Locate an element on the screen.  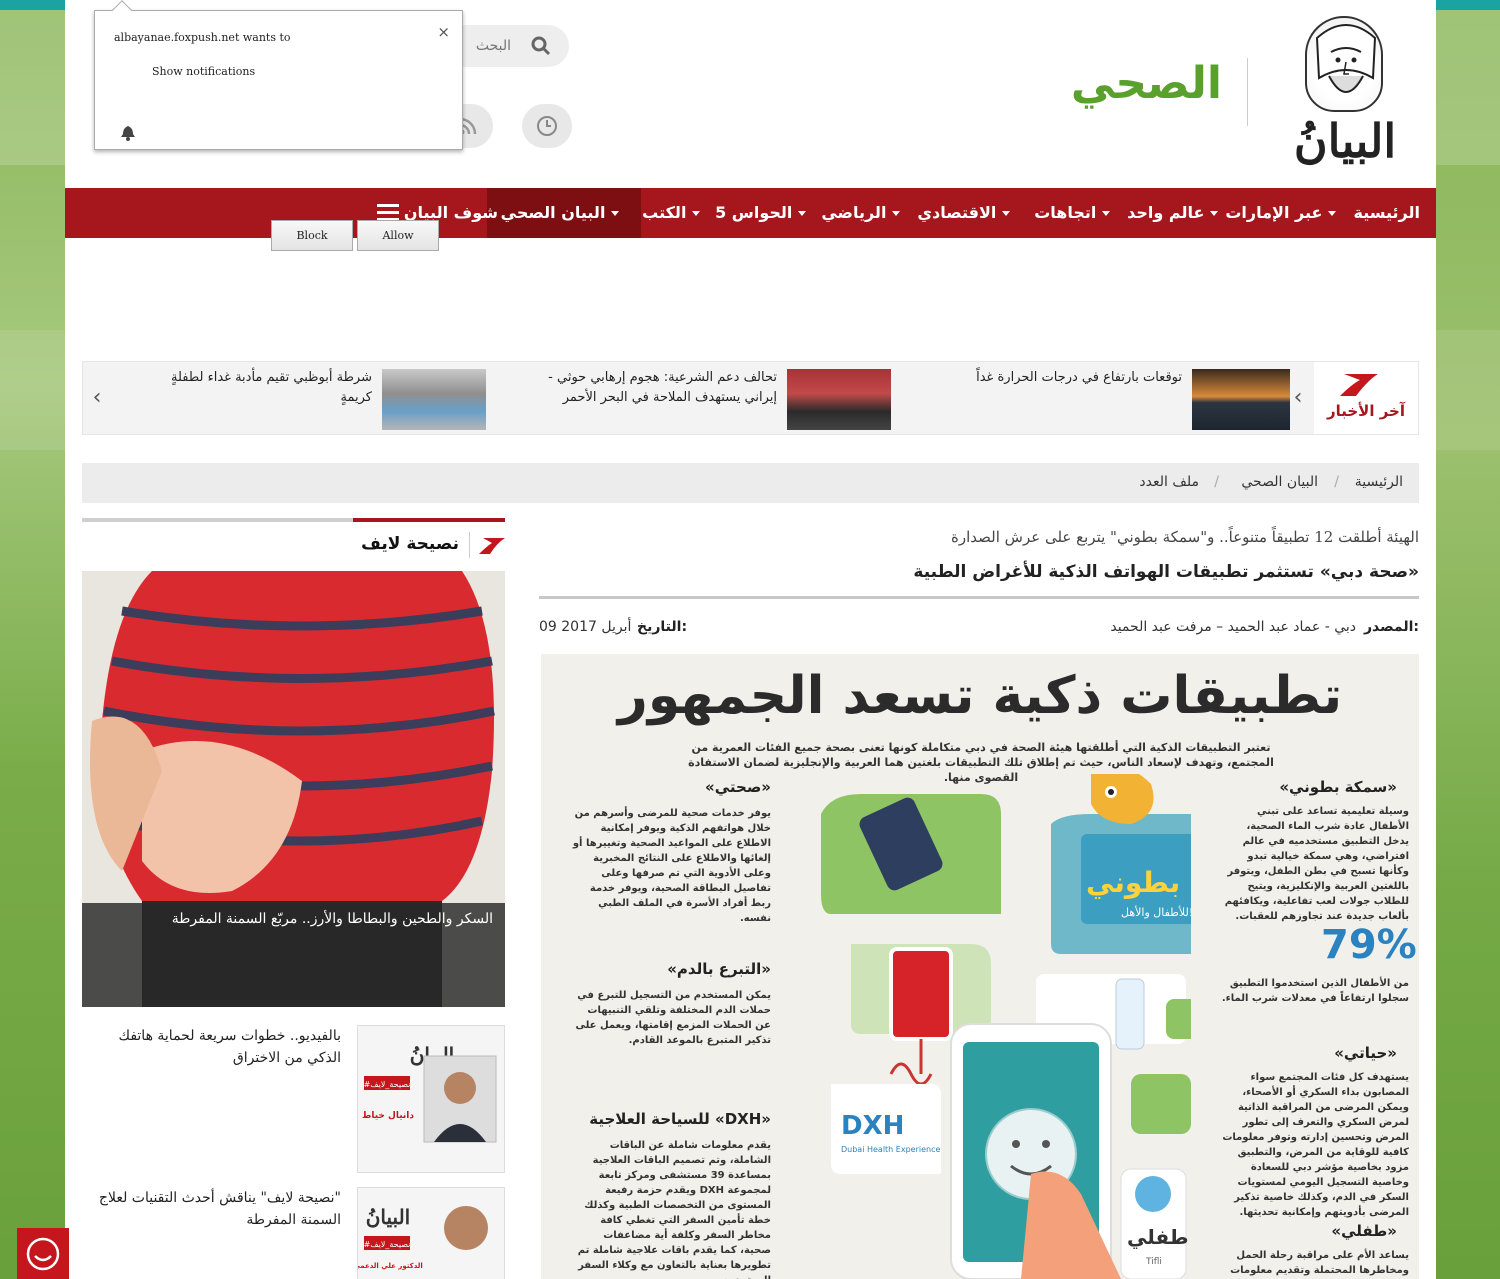
nav-item-sports: الرياضي is located at coordinates (864, 213).